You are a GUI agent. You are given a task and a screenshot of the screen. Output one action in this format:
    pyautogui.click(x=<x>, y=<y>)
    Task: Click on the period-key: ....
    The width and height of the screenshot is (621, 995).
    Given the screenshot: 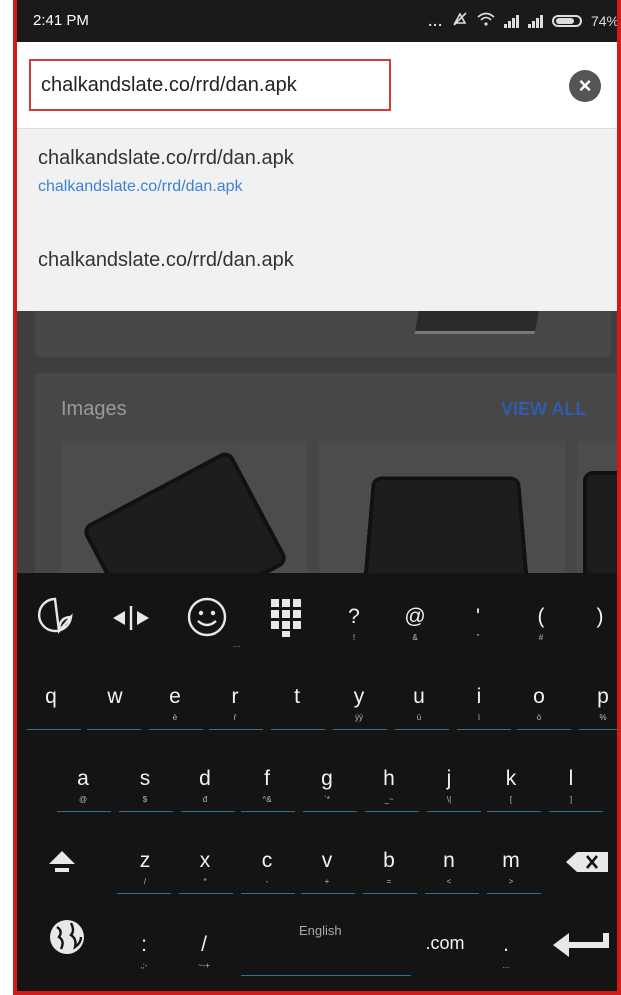 What is the action you would take?
    pyautogui.click(x=506, y=951)
    